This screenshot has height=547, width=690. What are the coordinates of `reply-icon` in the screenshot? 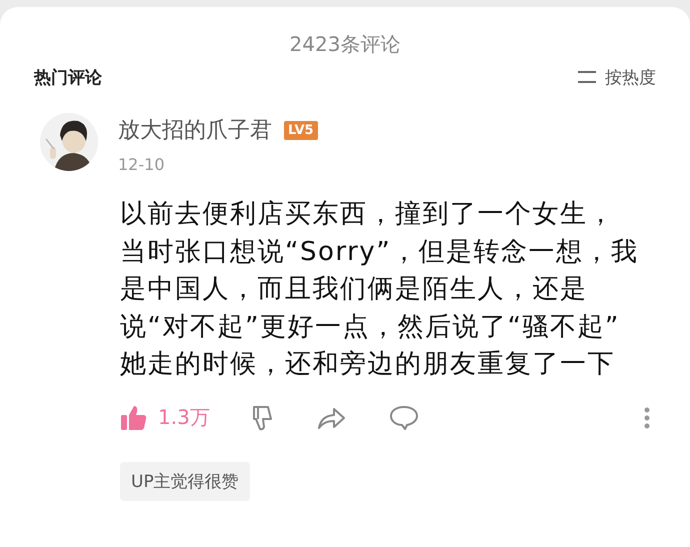 It's located at (404, 418).